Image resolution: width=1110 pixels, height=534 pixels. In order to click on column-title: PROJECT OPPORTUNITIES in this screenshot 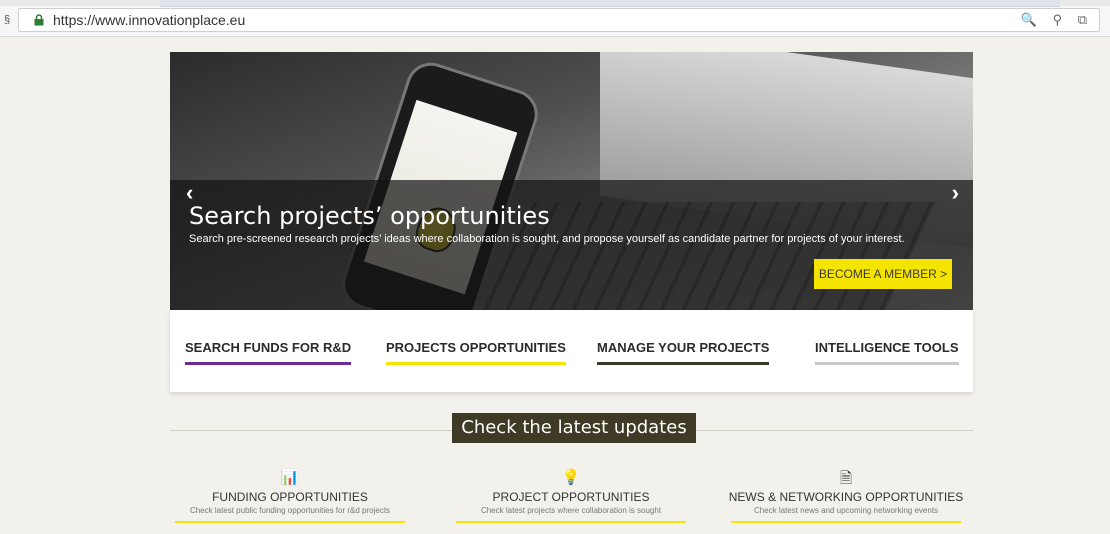, I will do `click(571, 497)`.